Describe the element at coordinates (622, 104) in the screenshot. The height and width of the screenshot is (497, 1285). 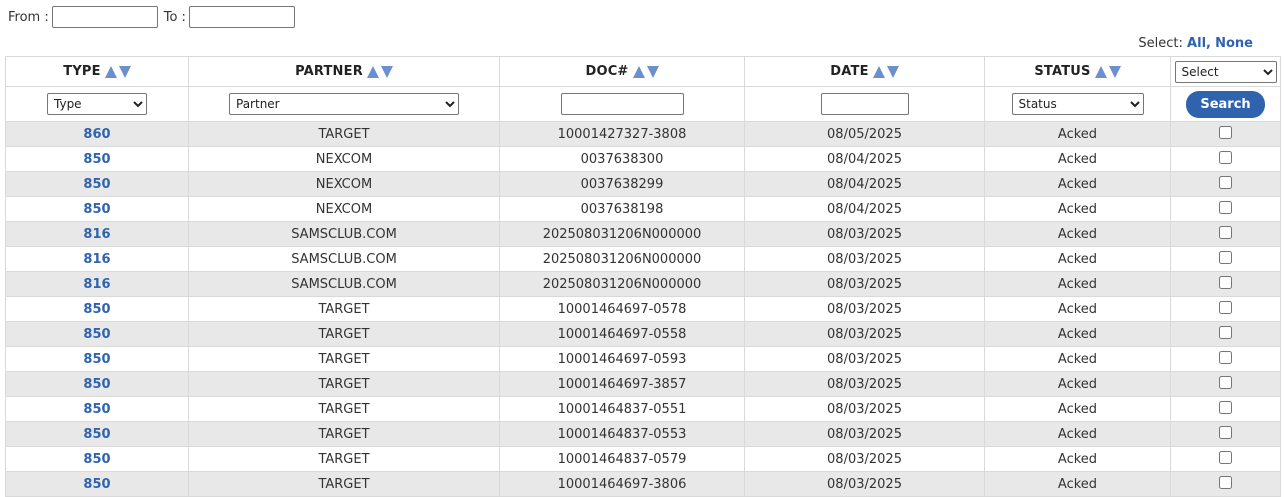
I see `doc-filter-input` at that location.